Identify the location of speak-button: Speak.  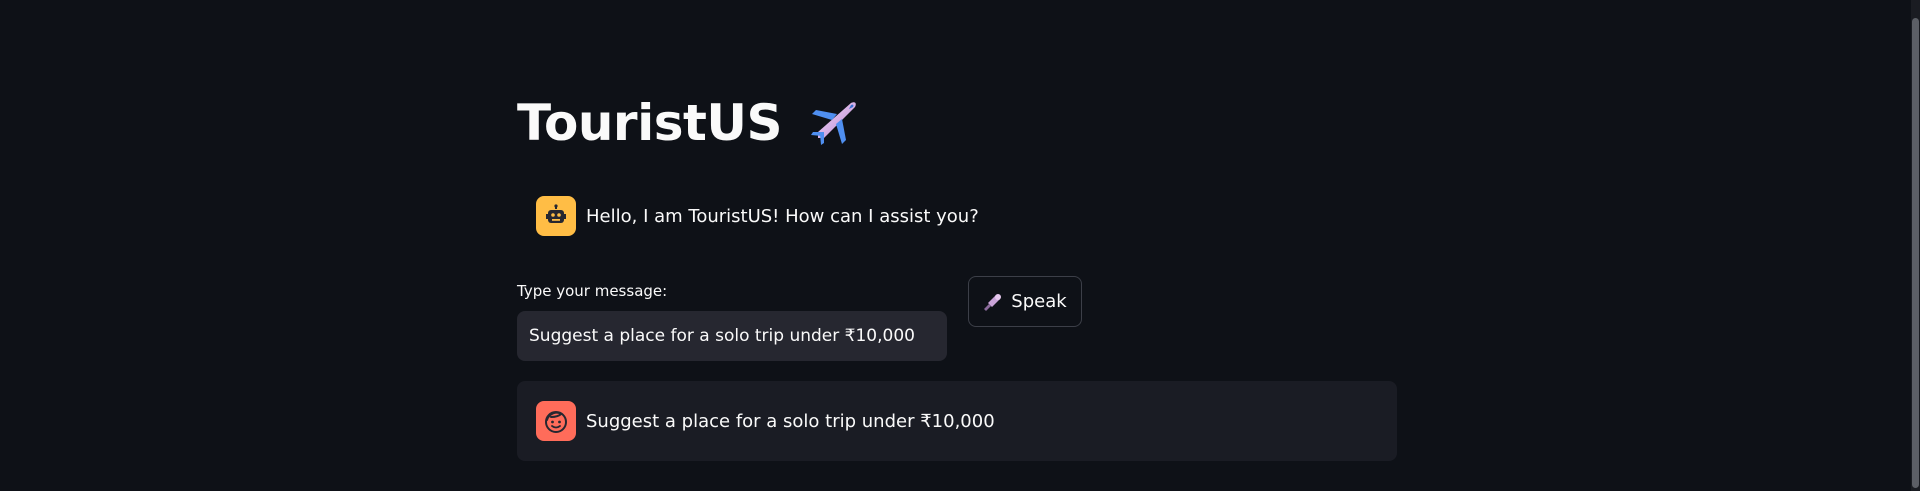
(1025, 301).